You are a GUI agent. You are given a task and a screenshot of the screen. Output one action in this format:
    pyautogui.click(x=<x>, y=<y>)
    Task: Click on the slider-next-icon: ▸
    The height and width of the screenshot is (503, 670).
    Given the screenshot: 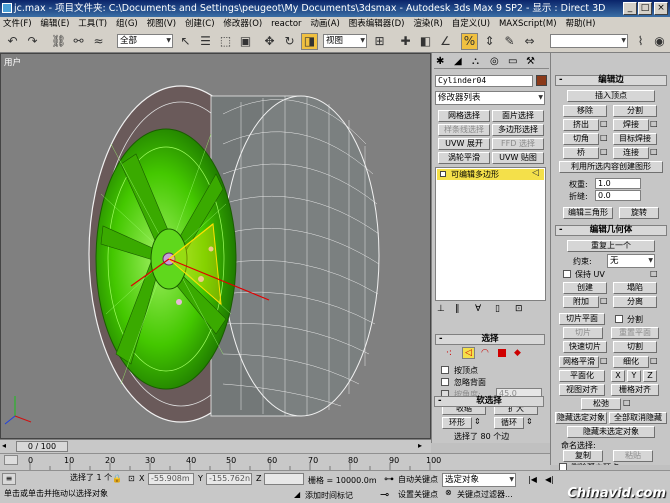 What is the action you would take?
    pyautogui.click(x=420, y=445)
    